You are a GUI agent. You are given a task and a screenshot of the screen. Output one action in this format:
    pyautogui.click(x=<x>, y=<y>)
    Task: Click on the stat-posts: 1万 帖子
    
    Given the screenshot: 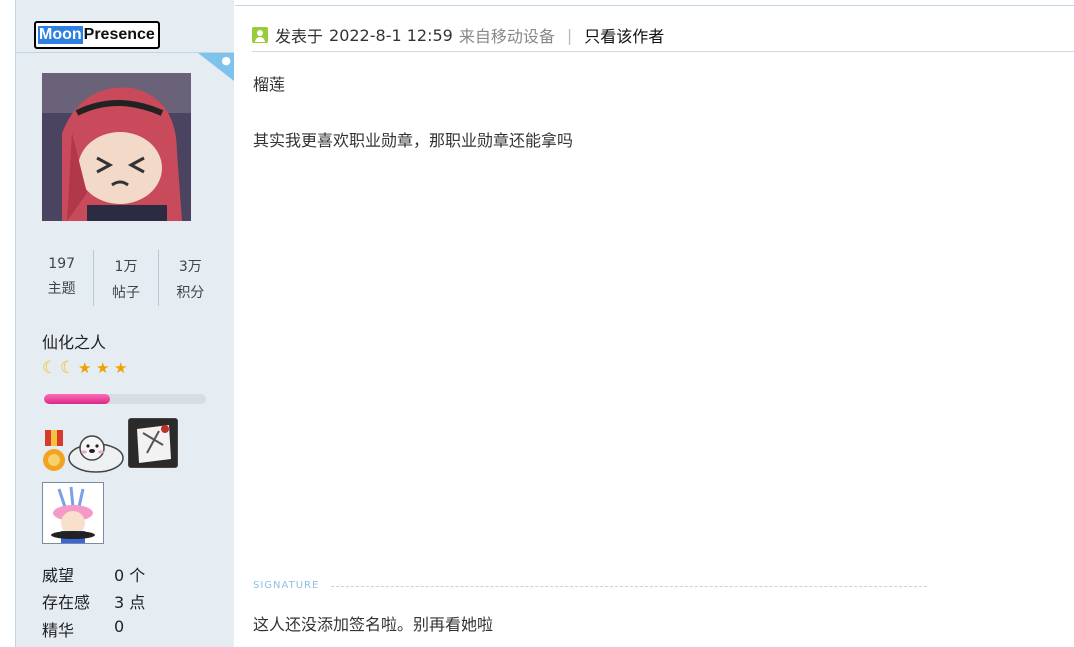 What is the action you would take?
    pyautogui.click(x=125, y=278)
    